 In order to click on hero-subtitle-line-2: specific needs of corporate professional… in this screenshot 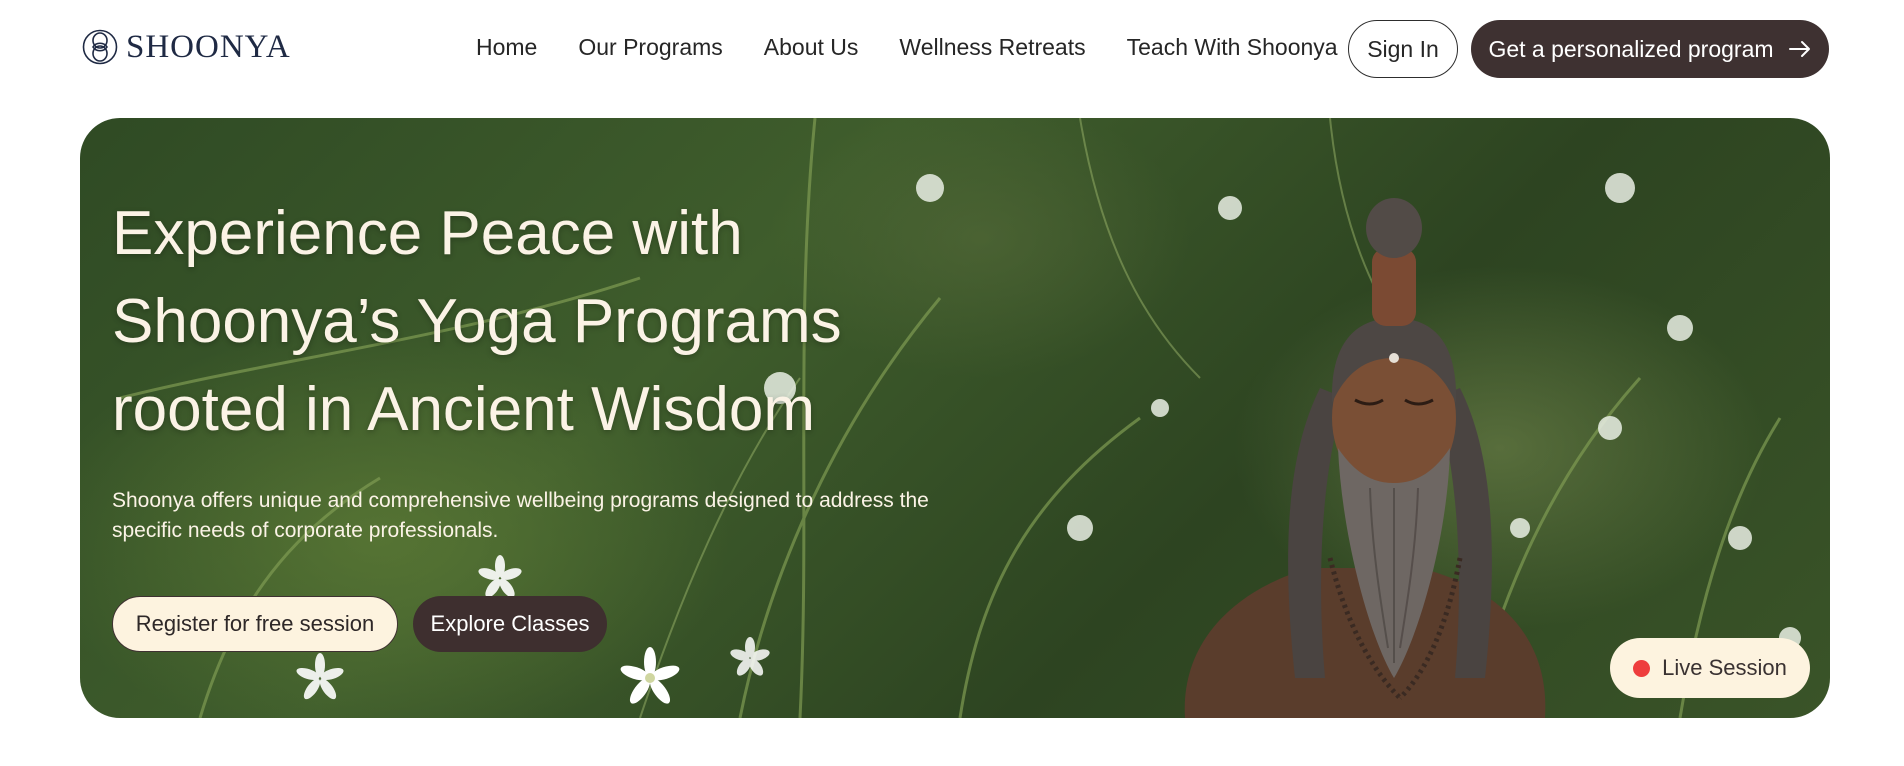, I will do `click(305, 530)`.